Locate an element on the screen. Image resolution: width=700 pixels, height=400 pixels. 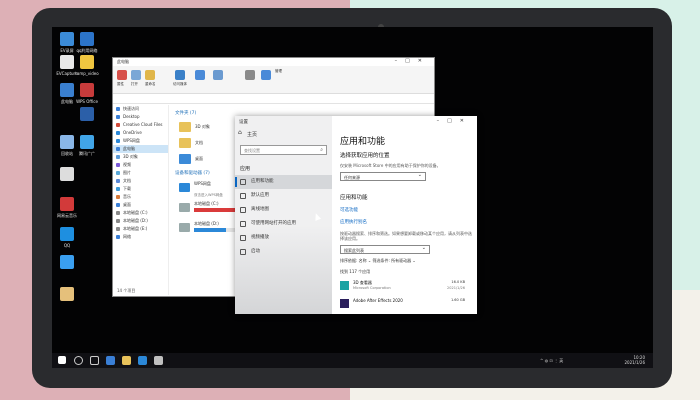
category-title: 应用 is located at coordinates (245, 169).